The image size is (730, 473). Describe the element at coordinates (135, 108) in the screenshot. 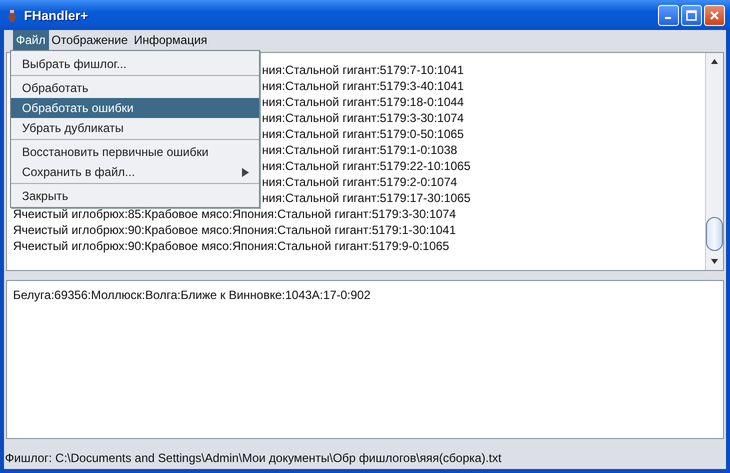

I see `menu-item: Обработать ошибки` at that location.